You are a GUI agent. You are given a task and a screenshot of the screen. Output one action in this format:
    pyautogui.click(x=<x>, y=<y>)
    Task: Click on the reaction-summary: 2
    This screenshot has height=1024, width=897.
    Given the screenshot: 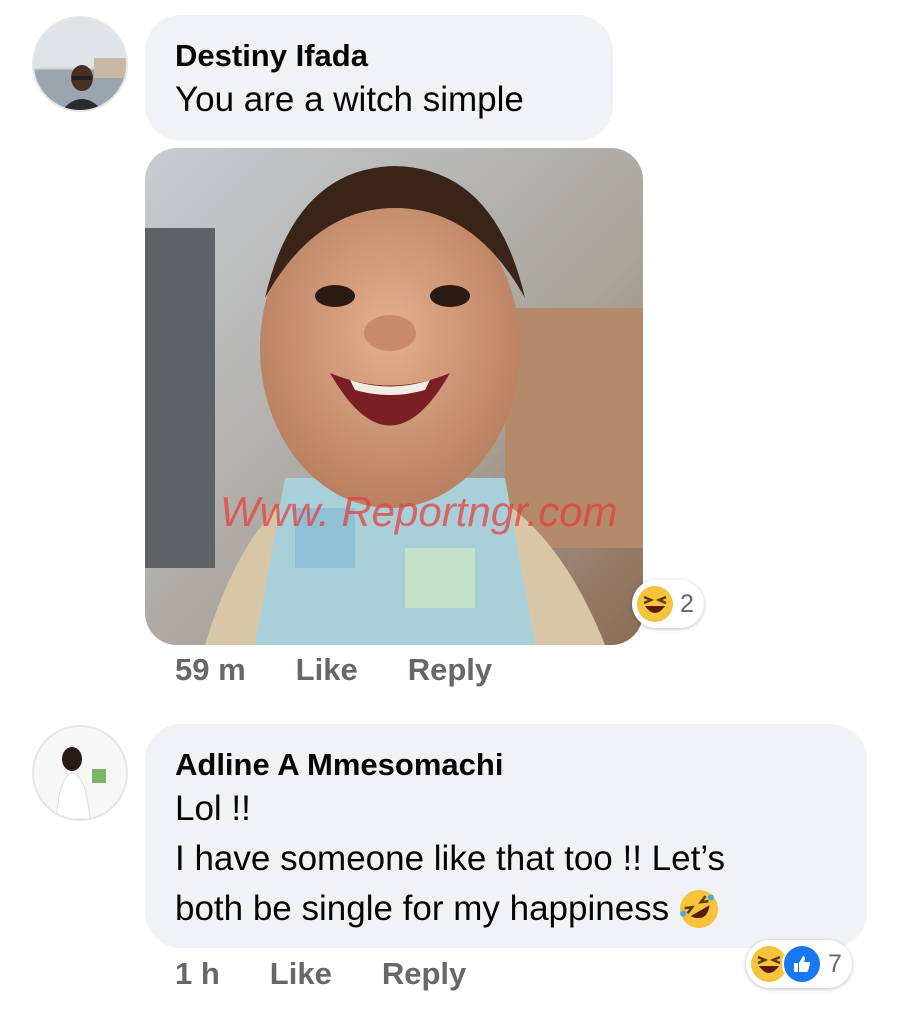 What is the action you would take?
    pyautogui.click(x=668, y=604)
    